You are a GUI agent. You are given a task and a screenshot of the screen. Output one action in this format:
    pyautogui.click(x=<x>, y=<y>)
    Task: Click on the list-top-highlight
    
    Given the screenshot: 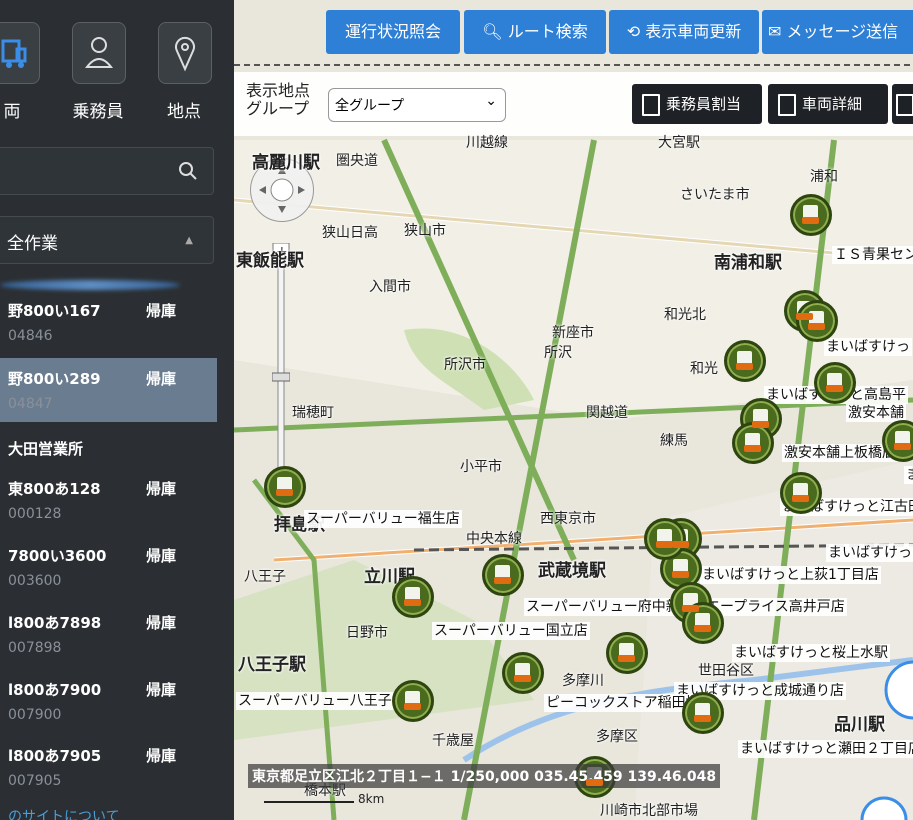 What is the action you would take?
    pyautogui.click(x=90, y=285)
    